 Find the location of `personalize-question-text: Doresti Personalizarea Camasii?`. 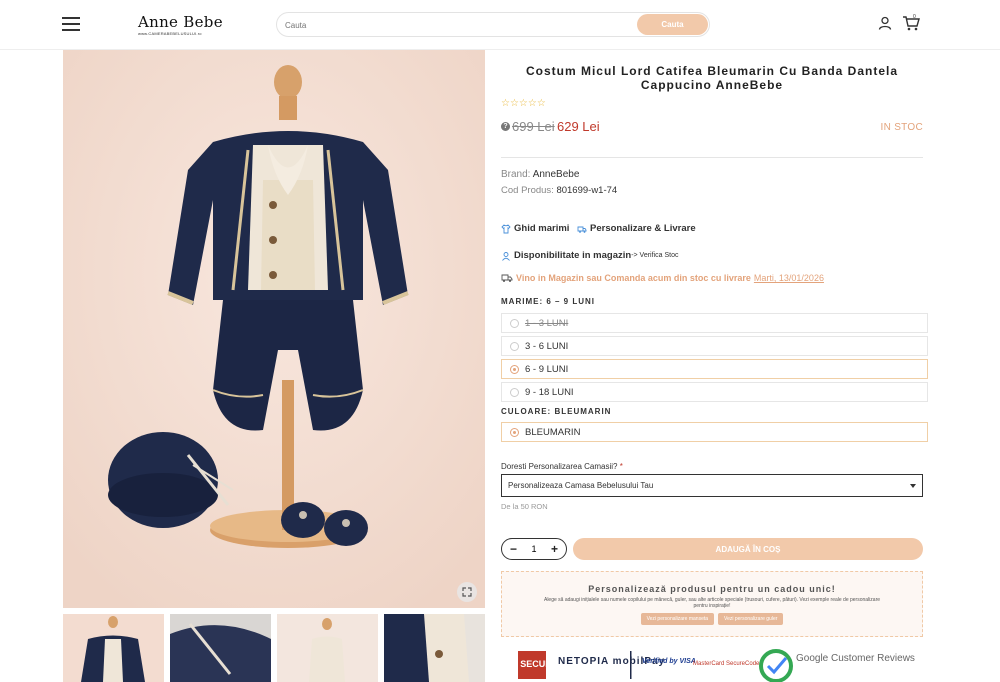

personalize-question-text: Doresti Personalizarea Camasii? is located at coordinates (559, 466).